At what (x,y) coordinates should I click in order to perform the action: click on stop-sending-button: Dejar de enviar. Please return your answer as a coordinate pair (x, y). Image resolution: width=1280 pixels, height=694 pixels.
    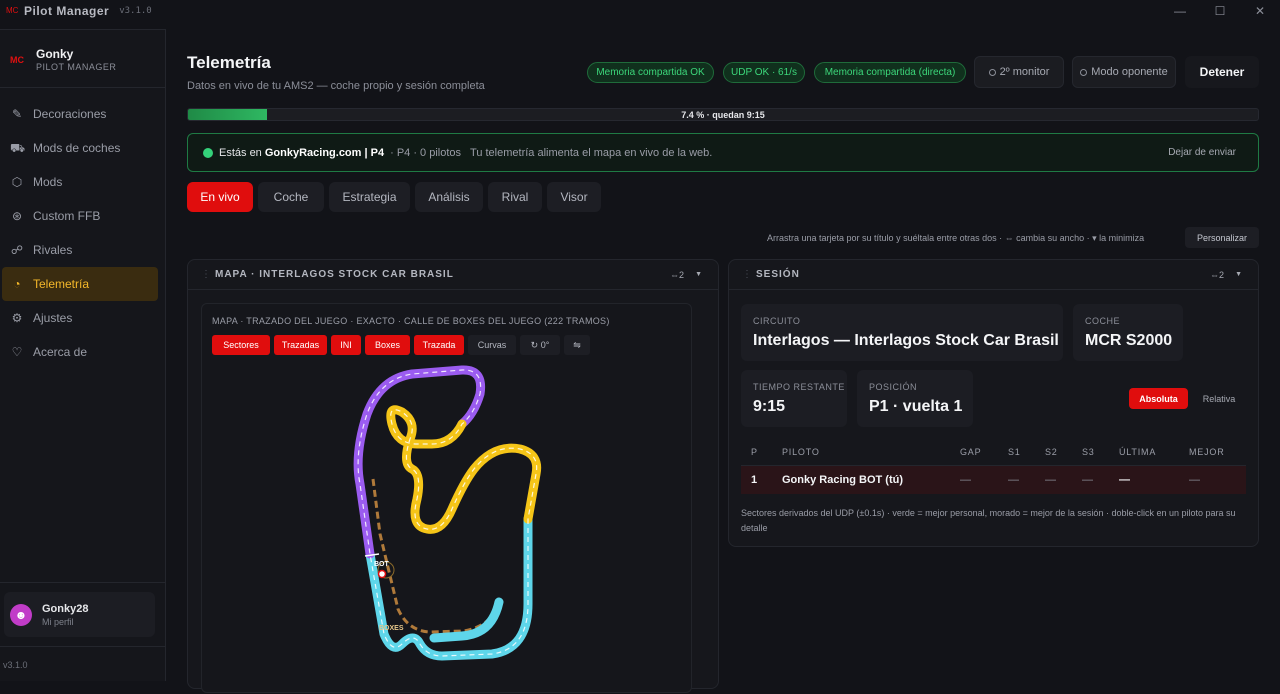
    Looking at the image, I should click on (1202, 152).